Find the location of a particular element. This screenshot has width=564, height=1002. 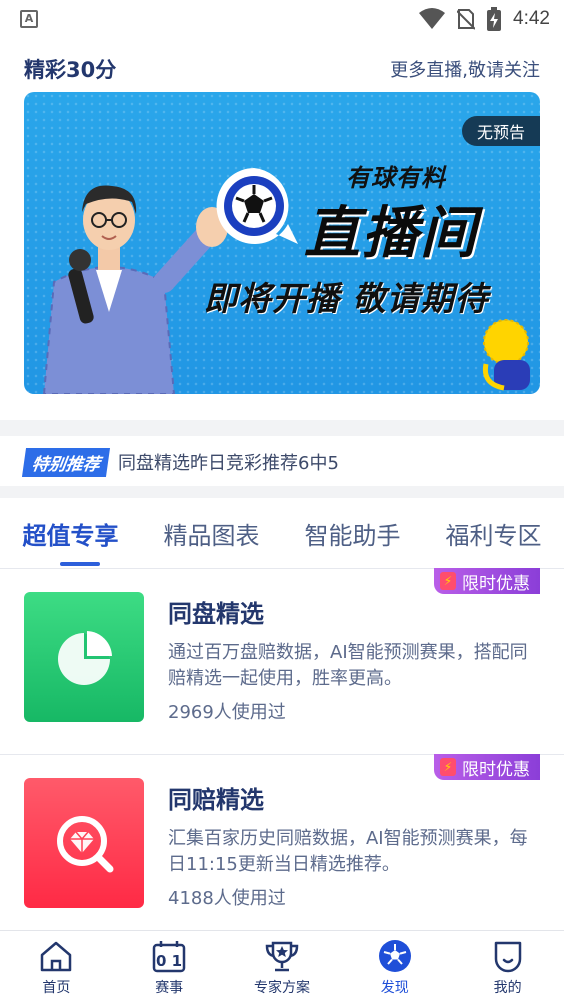

more-live-link: 更多直播,敬请关注 is located at coordinates (465, 69).